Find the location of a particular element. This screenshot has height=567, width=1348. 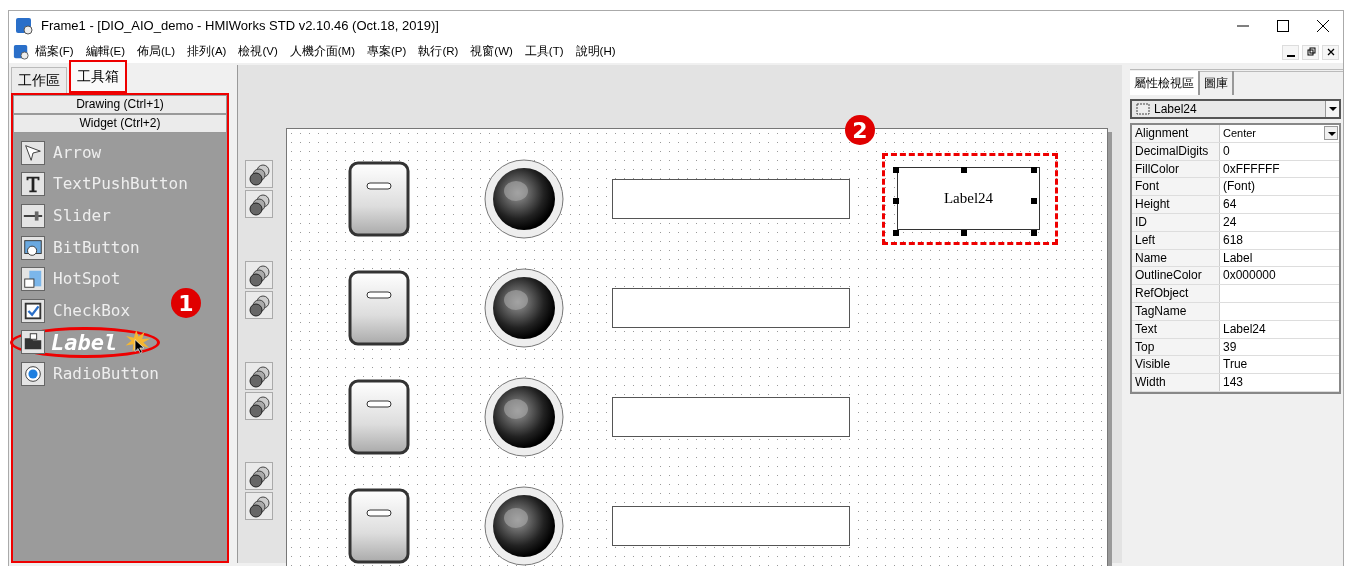

callout-badge: 2 is located at coordinates (860, 130).